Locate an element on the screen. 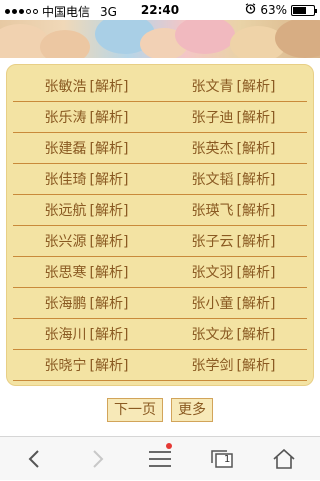  list-row: 张晓宁 [解析] 张学剑 [解析] is located at coordinates (160, 365).